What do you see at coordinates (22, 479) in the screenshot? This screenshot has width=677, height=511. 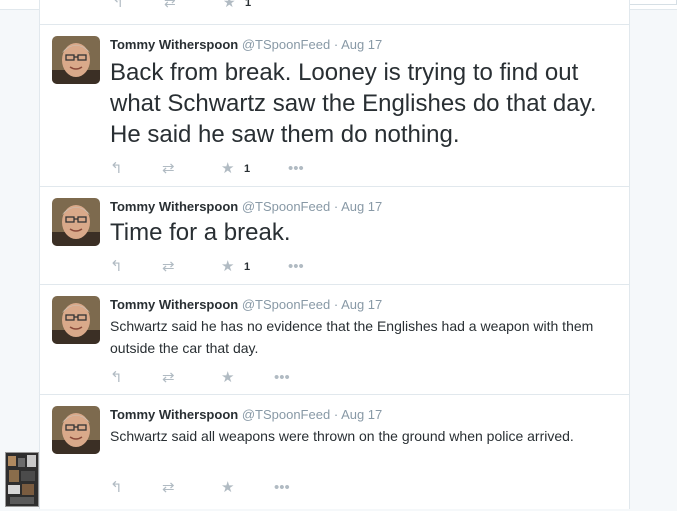 I see `thumbnail-image` at bounding box center [22, 479].